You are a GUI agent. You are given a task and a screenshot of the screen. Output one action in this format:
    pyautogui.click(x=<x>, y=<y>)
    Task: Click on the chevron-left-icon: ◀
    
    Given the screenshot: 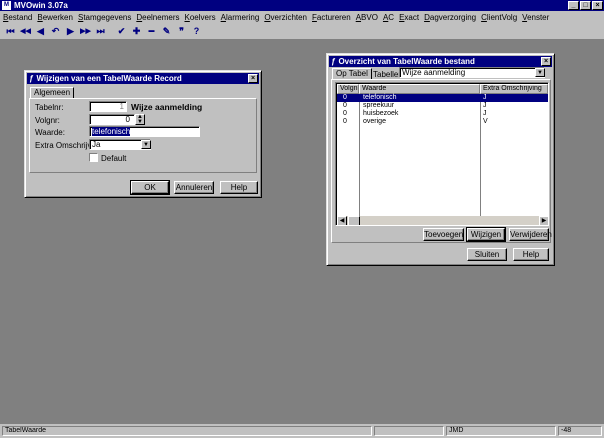 What is the action you would take?
    pyautogui.click(x=342, y=220)
    